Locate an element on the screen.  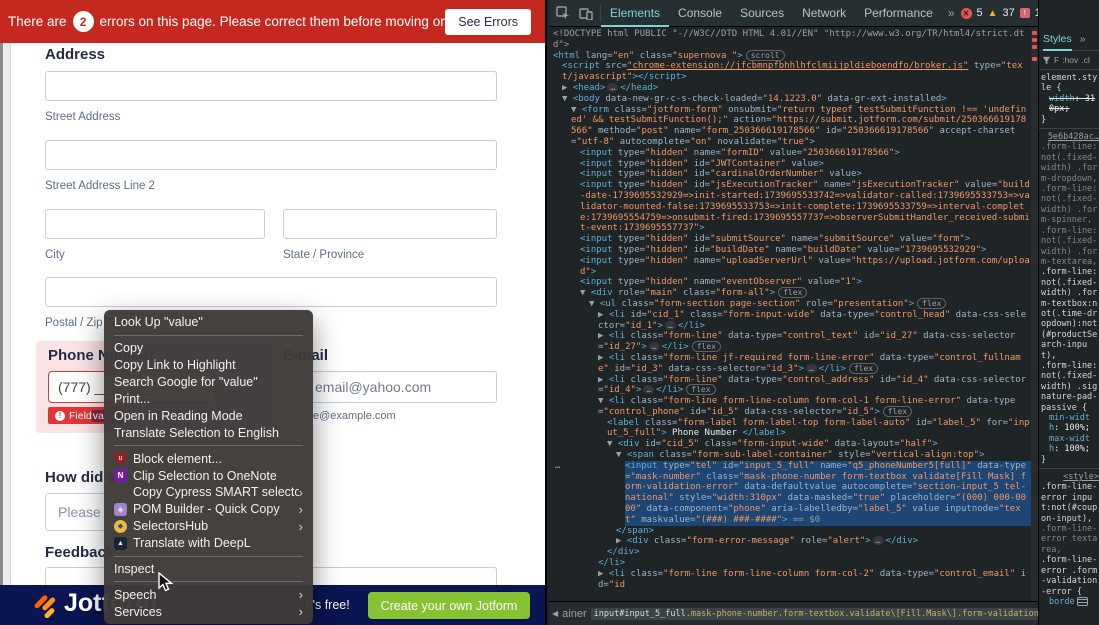
devtools-tree-line: </li> is located at coordinates (814, 563).